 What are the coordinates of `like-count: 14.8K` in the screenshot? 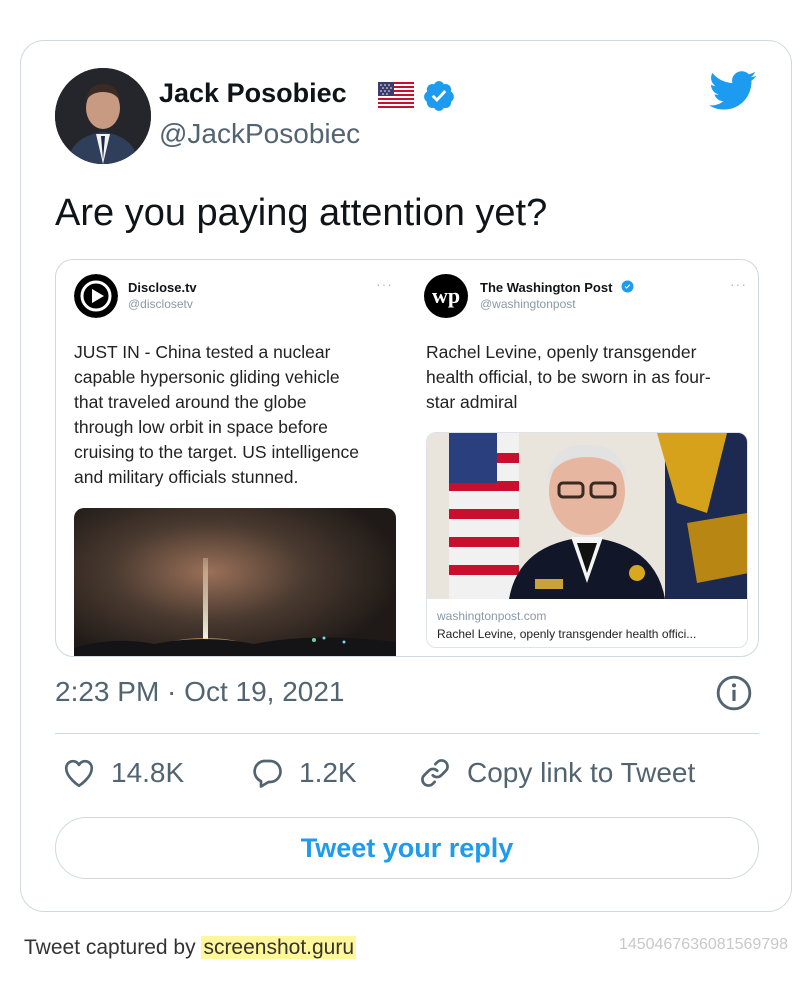 It's located at (148, 772).